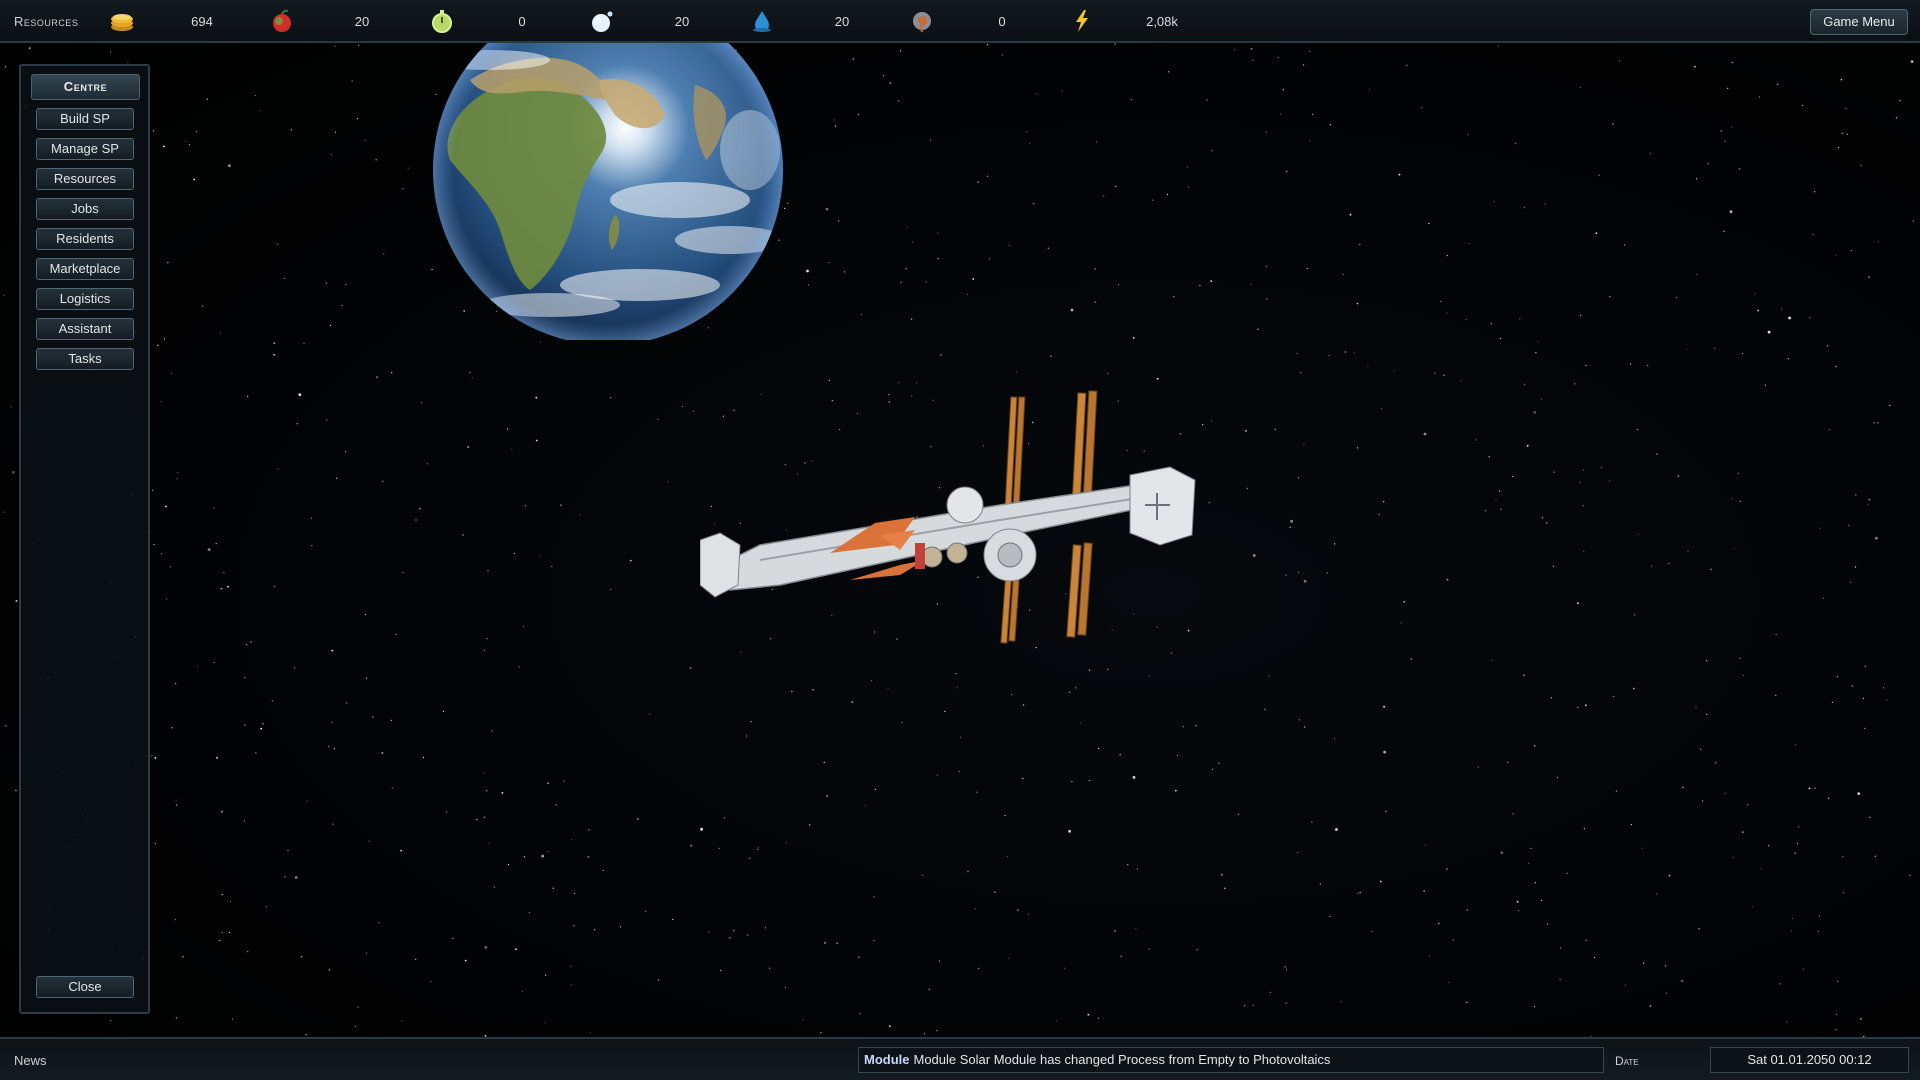 This screenshot has width=1920, height=1080. Describe the element at coordinates (762, 21) in the screenshot. I see `water-drop-icon` at that location.